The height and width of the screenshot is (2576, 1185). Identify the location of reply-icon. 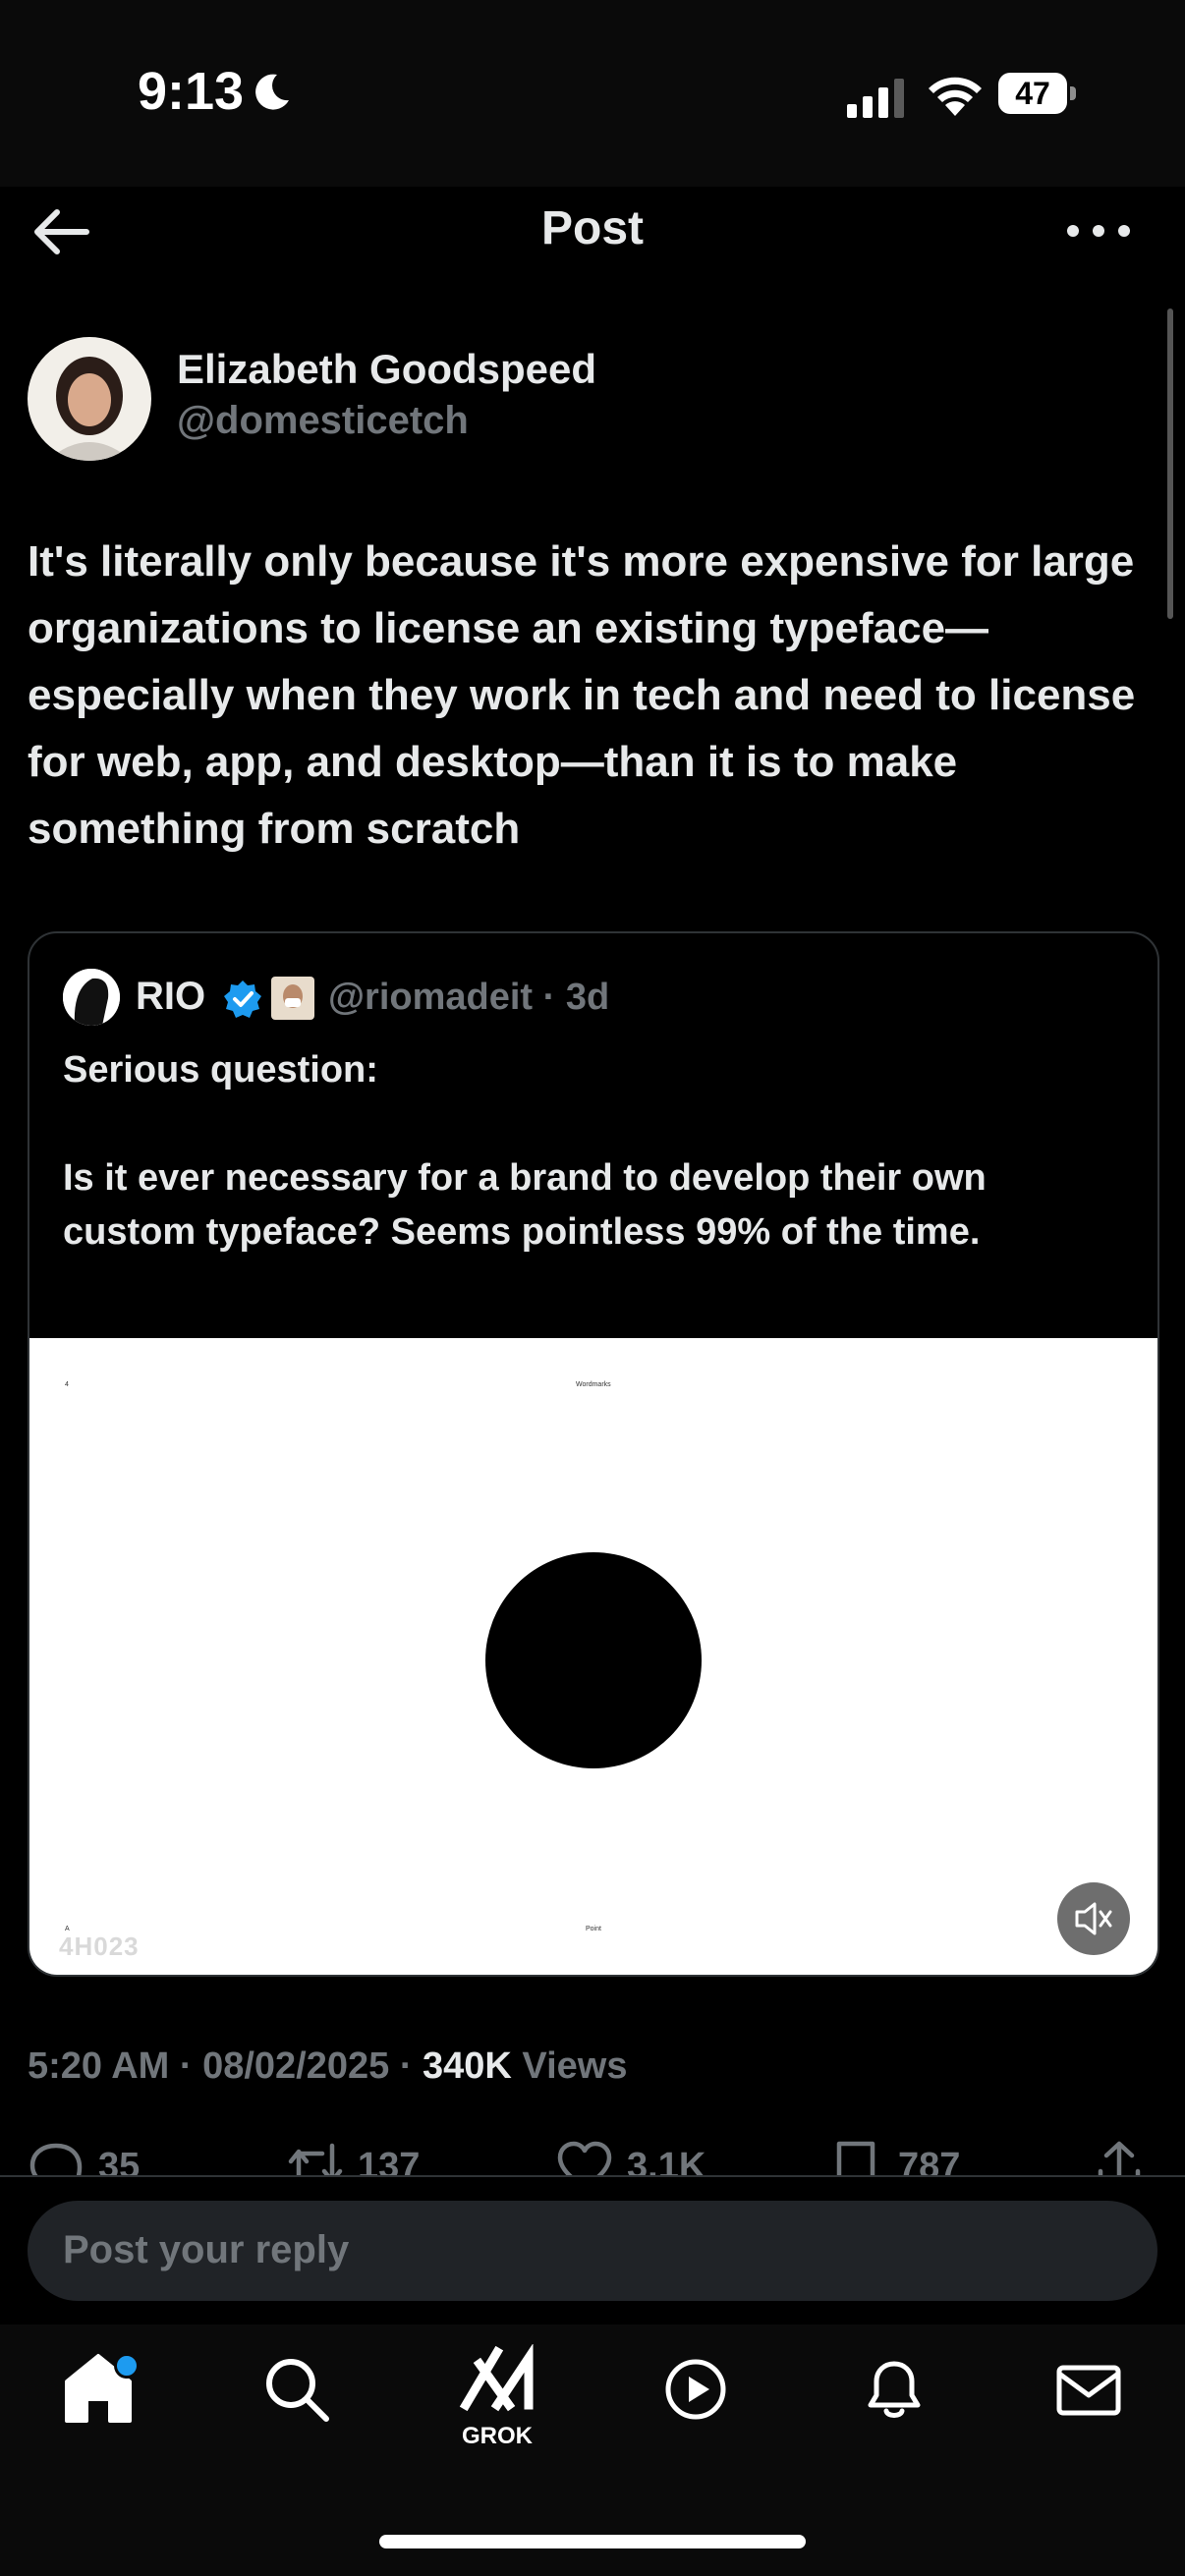
(56, 2159).